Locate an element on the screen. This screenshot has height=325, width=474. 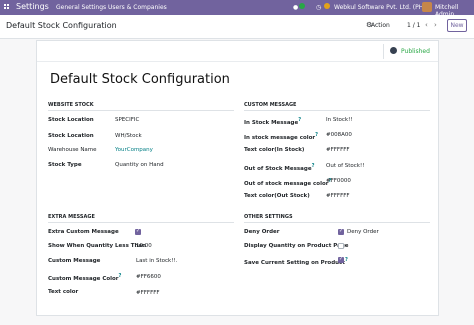
field-label: In Stock Message? is located at coordinates (272, 121).